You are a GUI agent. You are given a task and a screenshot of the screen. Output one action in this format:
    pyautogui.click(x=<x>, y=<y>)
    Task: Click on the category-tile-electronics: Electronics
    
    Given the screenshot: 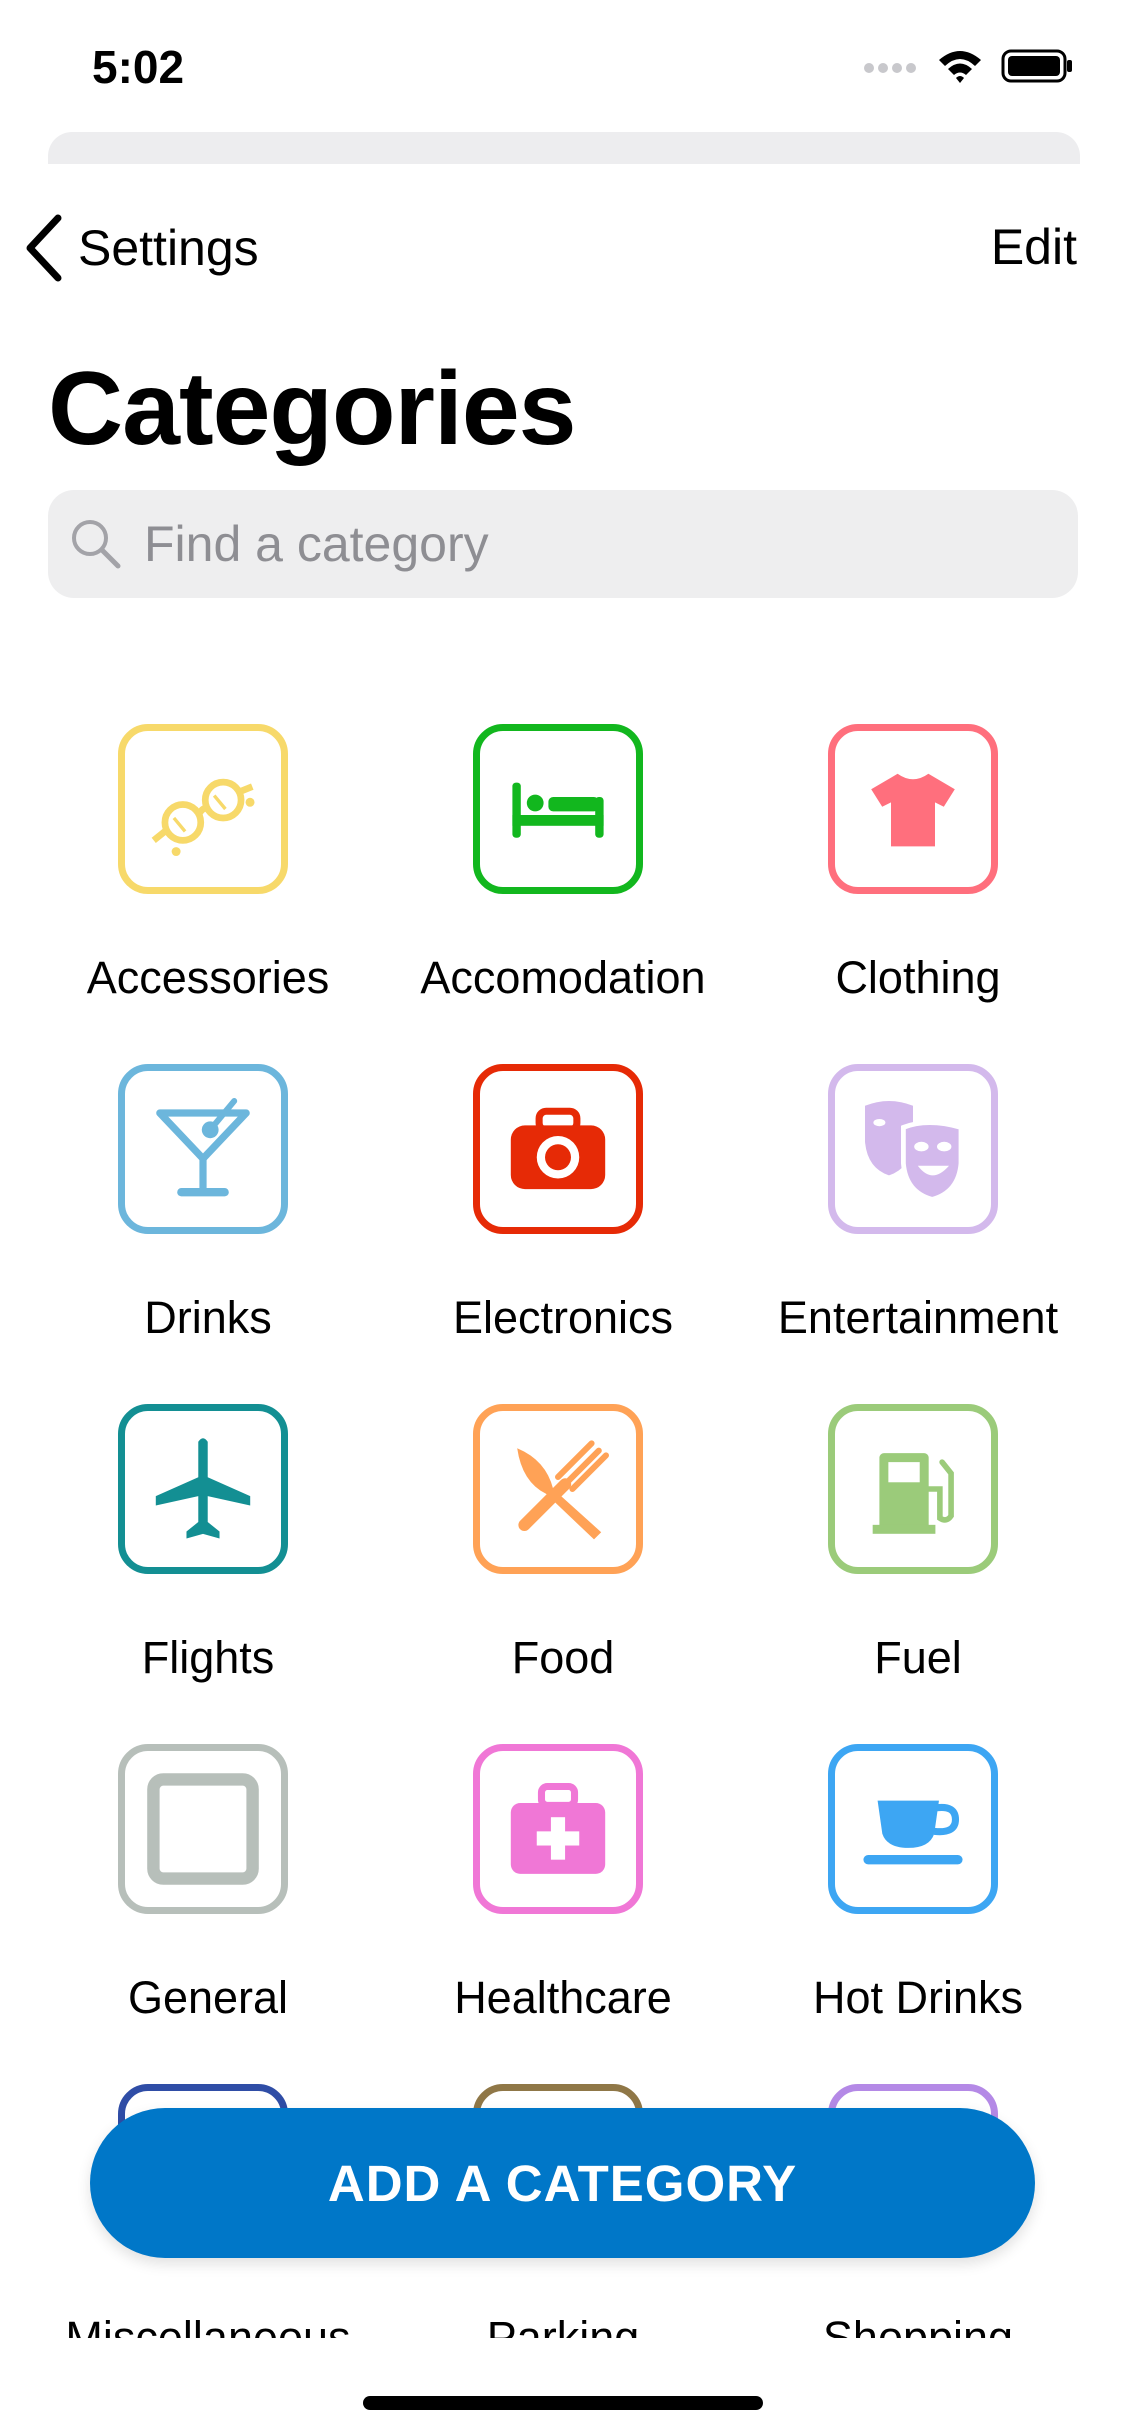 What is the action you would take?
    pyautogui.click(x=563, y=1230)
    